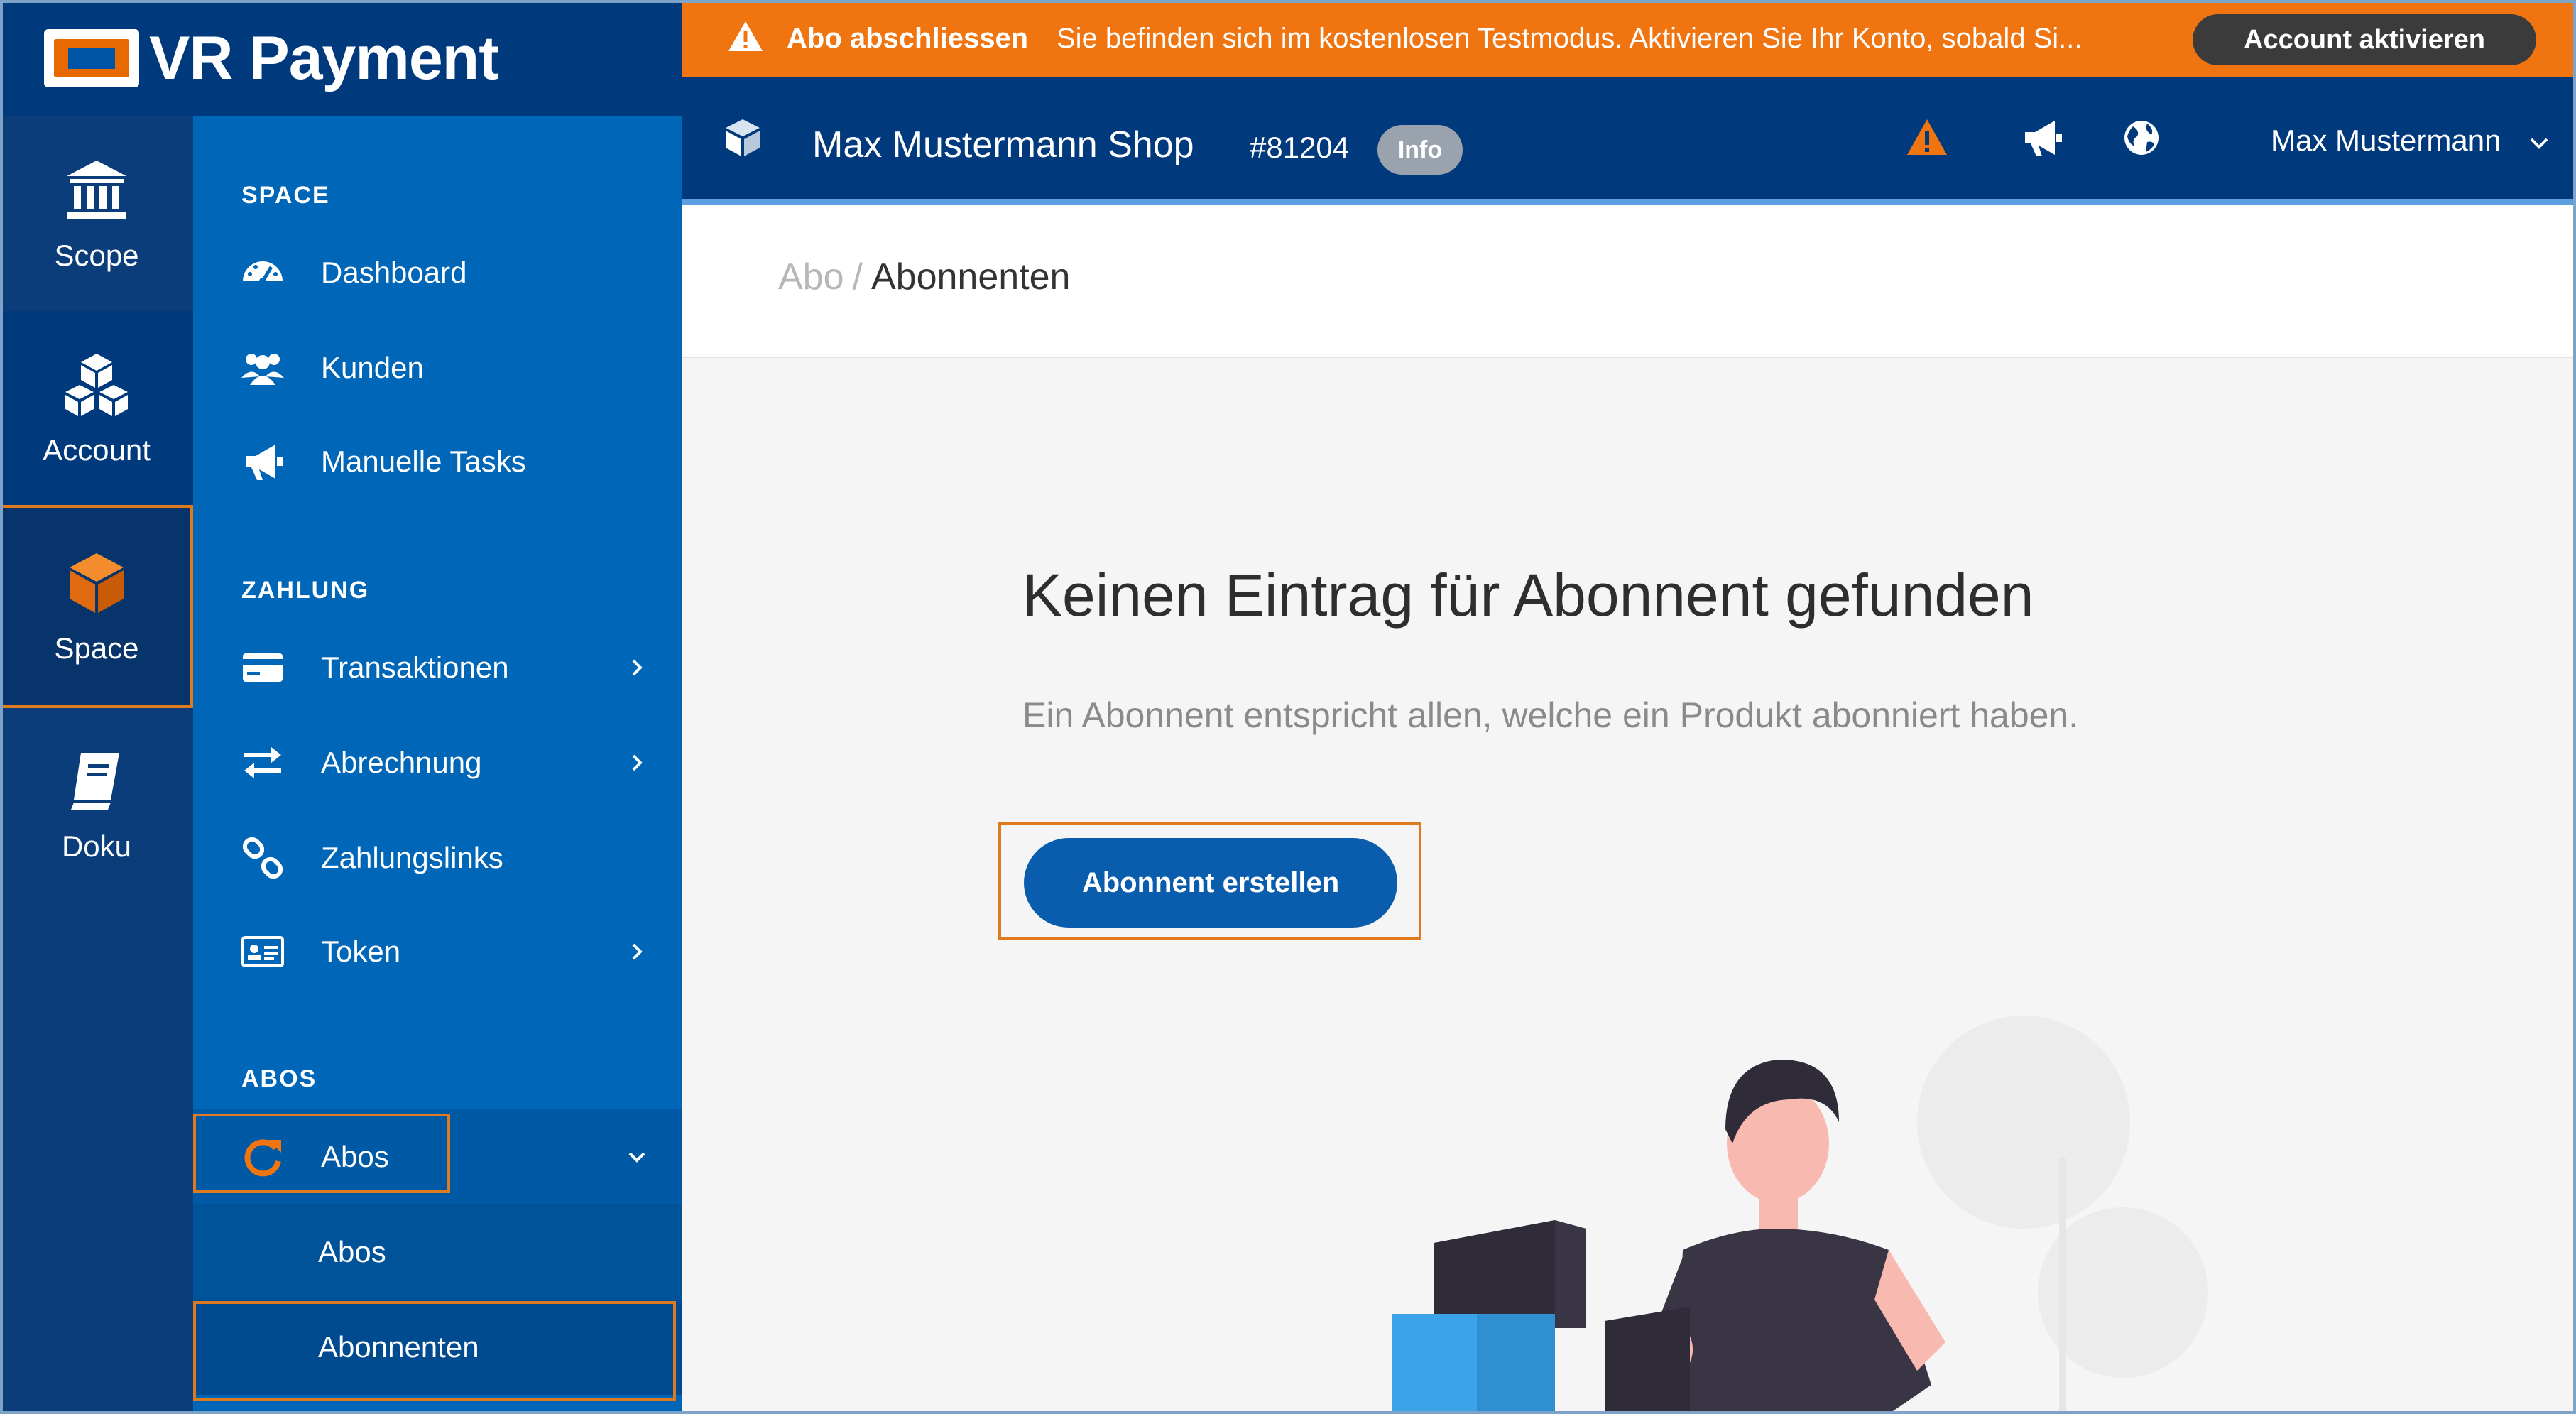  What do you see at coordinates (2364, 39) in the screenshot?
I see `activate-account-button: Account aktivieren` at bounding box center [2364, 39].